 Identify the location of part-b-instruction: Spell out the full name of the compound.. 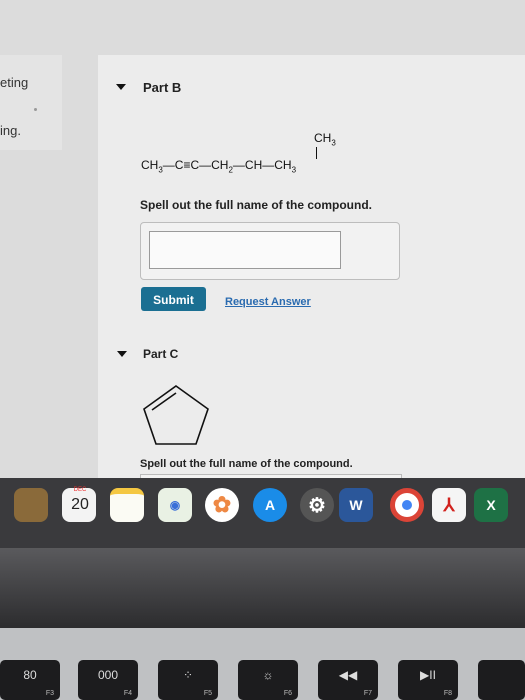
(256, 205).